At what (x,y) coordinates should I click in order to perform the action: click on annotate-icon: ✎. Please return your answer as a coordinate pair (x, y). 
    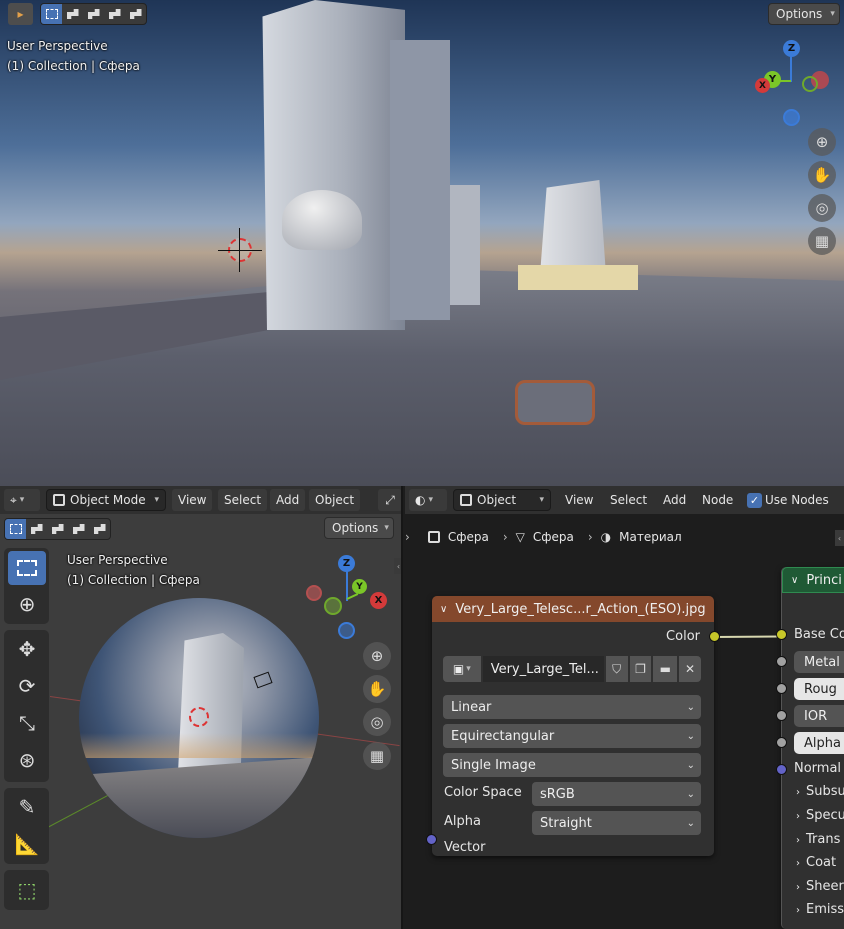
    Looking at the image, I should click on (27, 807).